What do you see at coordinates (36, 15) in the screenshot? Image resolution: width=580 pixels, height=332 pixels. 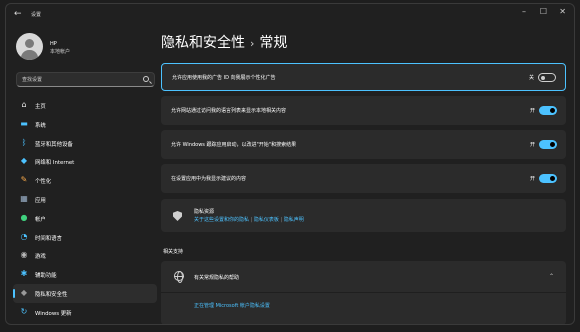 I see `app-title: 设置` at bounding box center [36, 15].